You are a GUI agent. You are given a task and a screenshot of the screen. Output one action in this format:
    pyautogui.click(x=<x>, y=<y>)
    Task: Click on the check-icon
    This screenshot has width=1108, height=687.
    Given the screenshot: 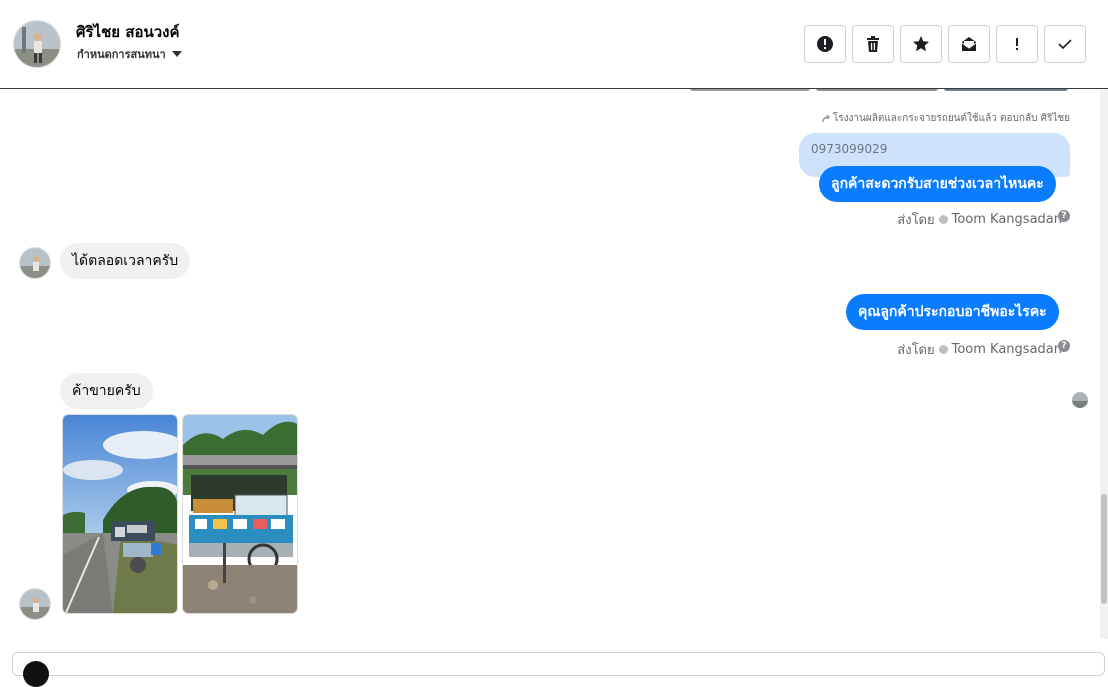 What is the action you would take?
    pyautogui.click(x=1065, y=44)
    